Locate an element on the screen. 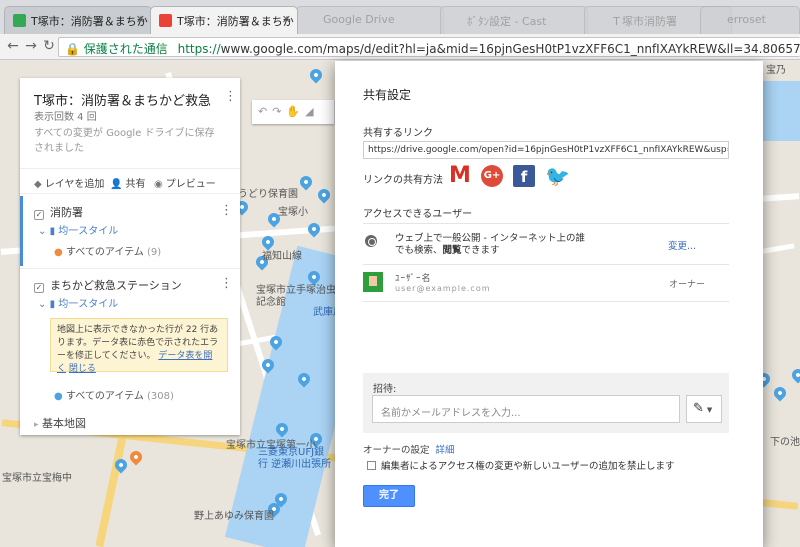  map-label: 下の池 is located at coordinates (785, 442).